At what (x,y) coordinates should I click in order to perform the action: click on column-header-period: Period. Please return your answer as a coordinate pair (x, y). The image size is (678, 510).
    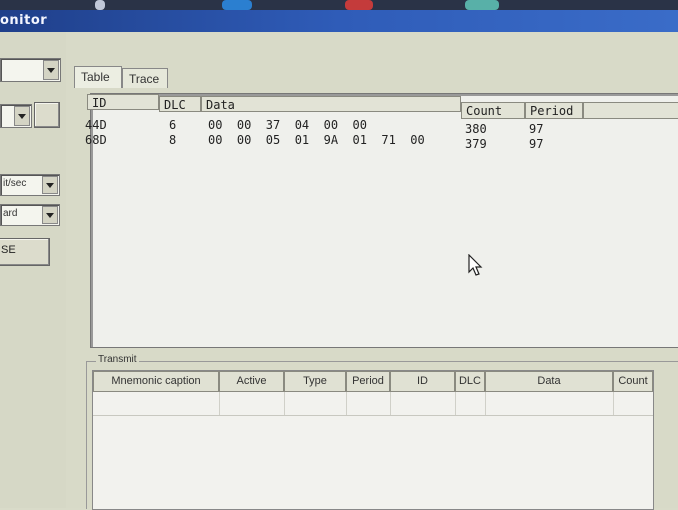
    Looking at the image, I should click on (554, 110).